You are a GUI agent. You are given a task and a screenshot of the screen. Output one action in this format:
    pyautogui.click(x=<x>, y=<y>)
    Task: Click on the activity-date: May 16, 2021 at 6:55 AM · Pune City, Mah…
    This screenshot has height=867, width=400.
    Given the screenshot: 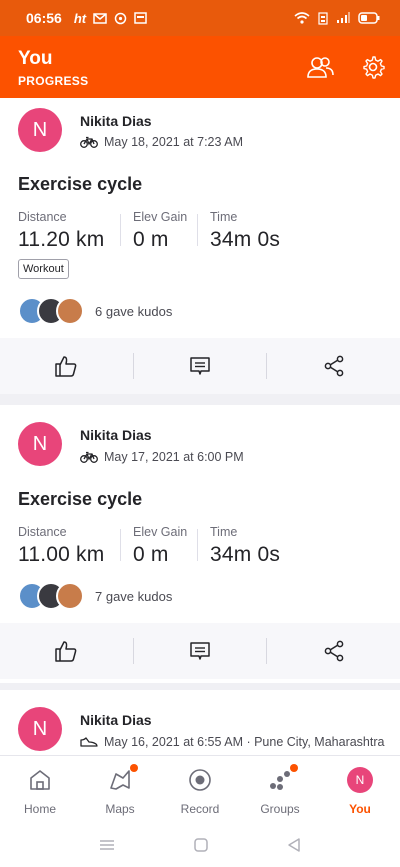 What is the action you would take?
    pyautogui.click(x=244, y=742)
    